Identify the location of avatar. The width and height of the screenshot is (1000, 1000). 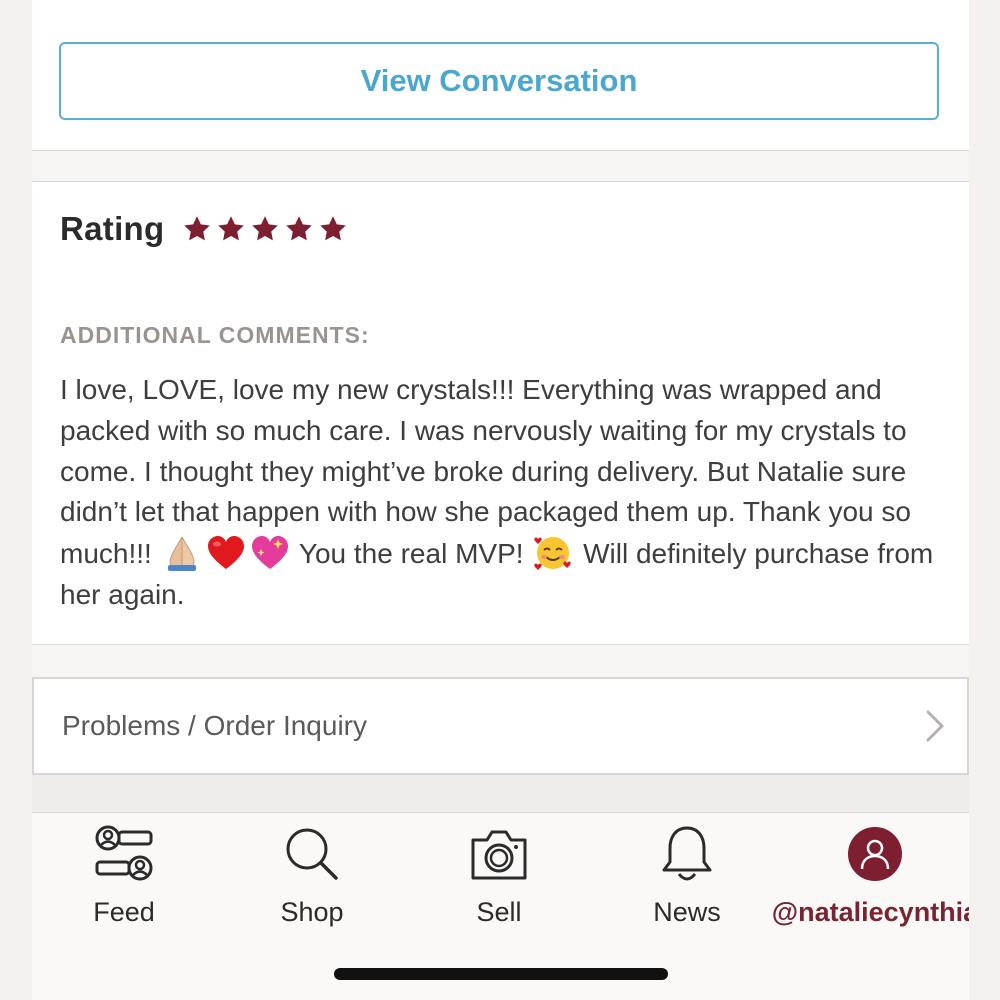
(875, 854).